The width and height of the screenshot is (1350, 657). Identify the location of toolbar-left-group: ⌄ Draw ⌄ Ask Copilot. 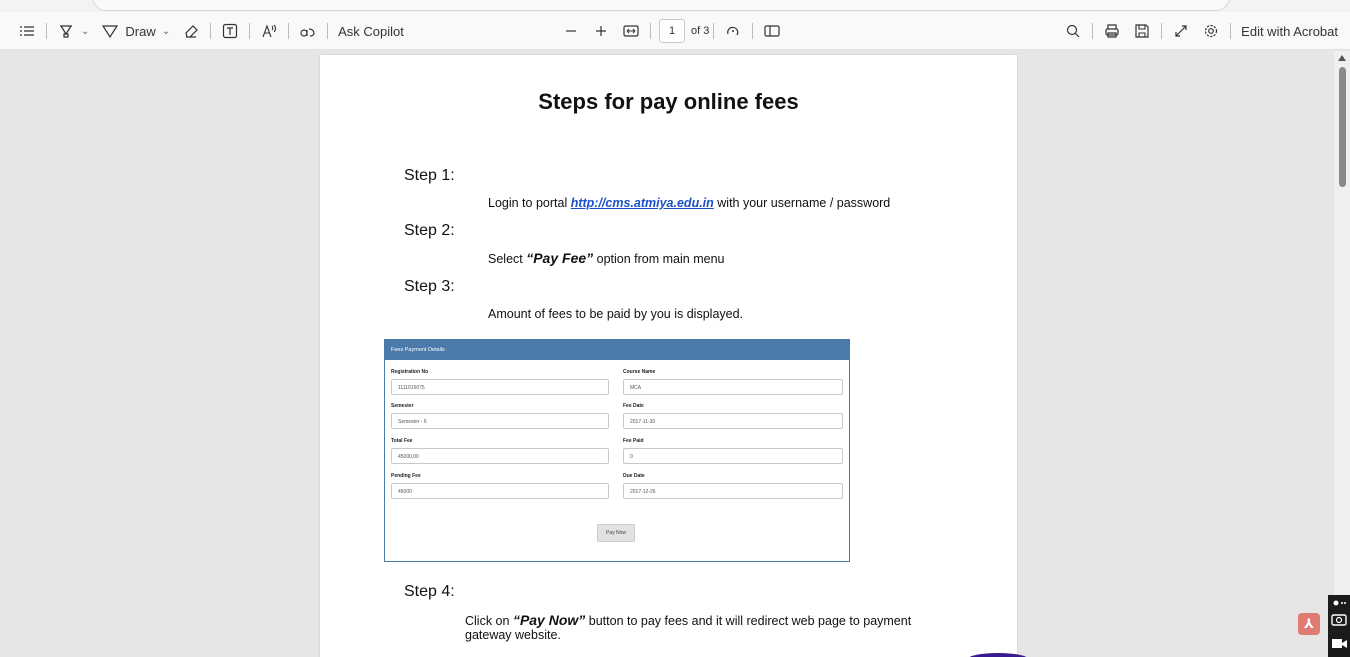
(211, 31).